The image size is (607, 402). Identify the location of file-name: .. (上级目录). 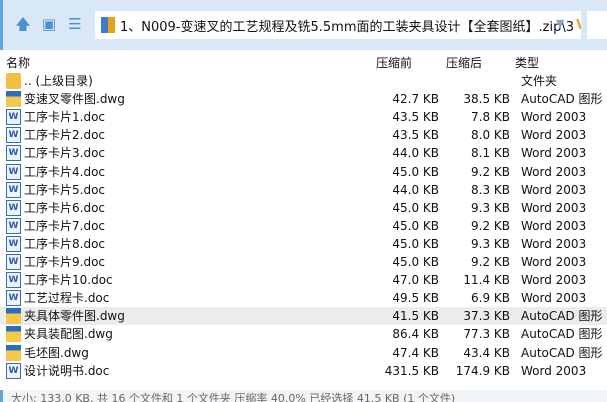
(58, 81).